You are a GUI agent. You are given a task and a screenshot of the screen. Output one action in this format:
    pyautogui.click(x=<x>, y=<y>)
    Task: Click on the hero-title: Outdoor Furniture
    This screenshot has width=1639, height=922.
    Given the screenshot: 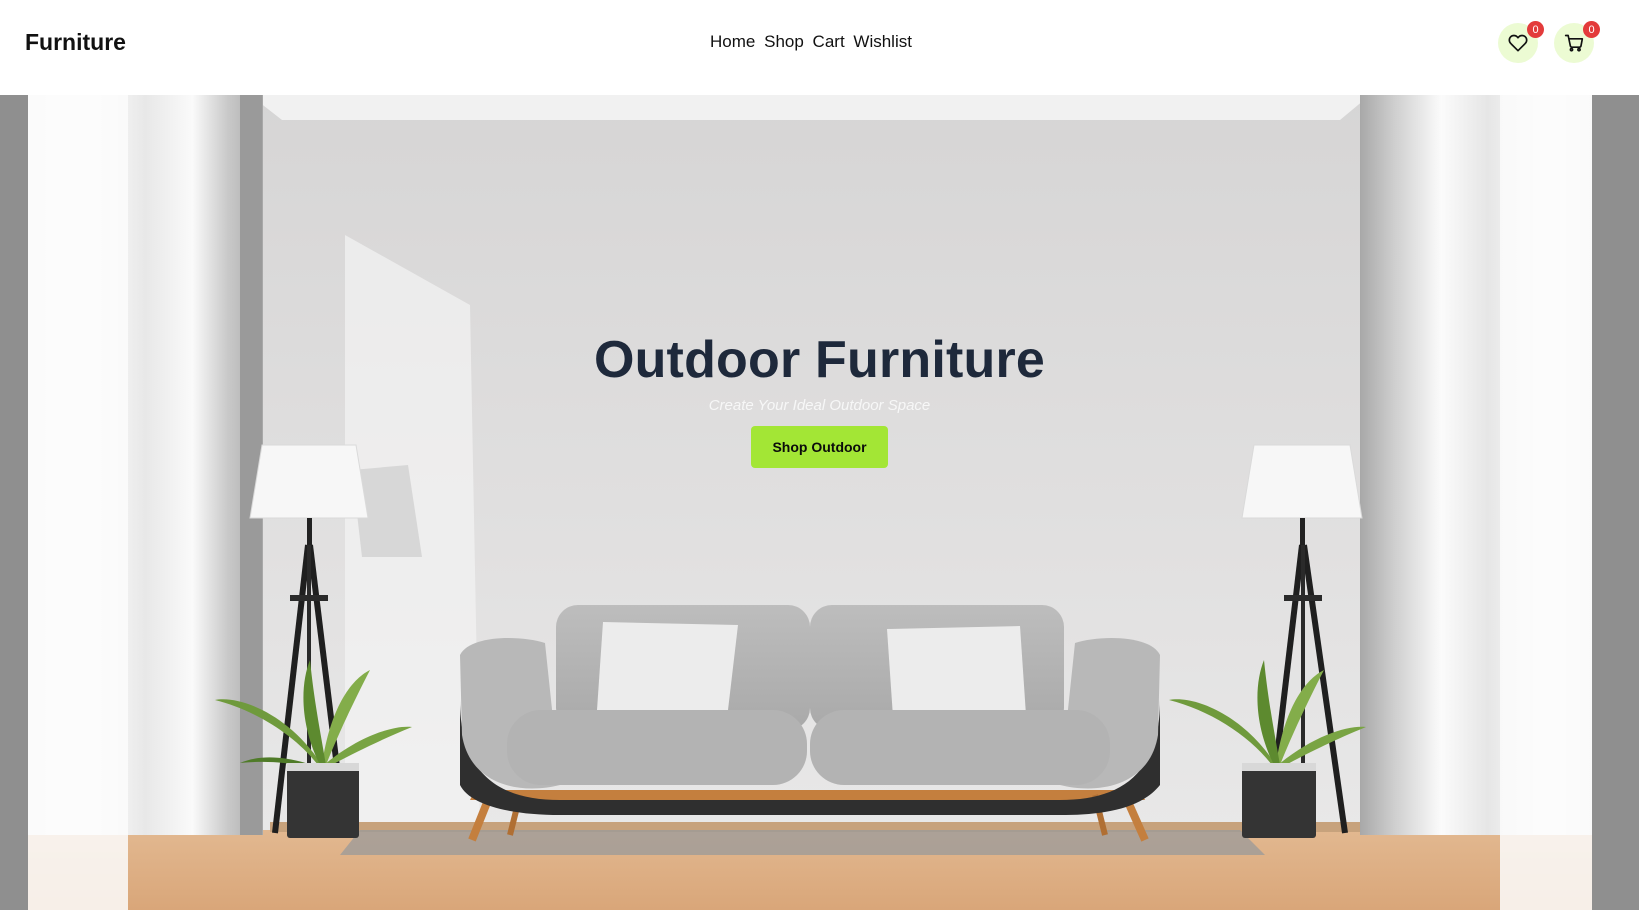 What is the action you would take?
    pyautogui.click(x=819, y=360)
    